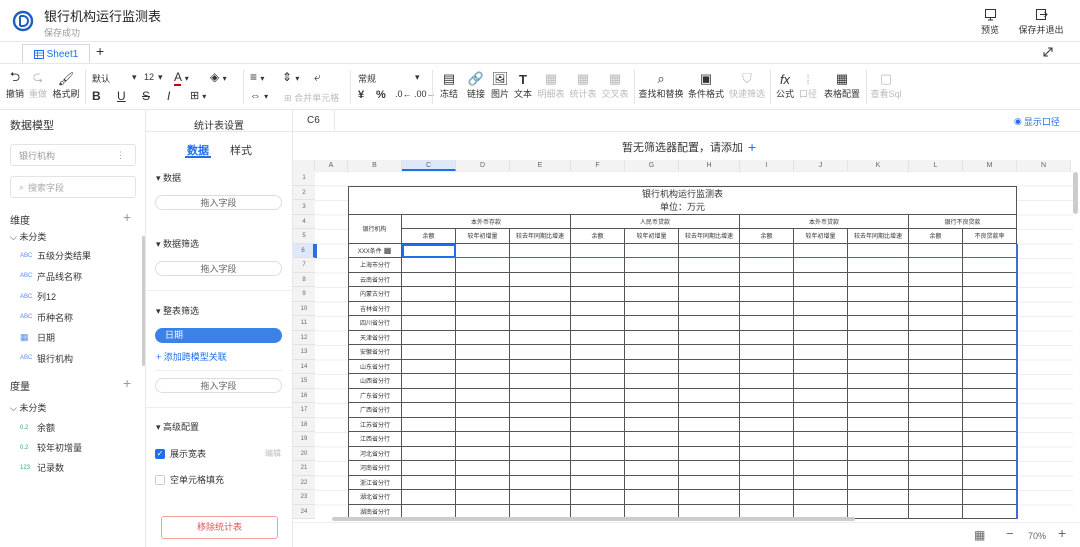 The width and height of the screenshot is (1080, 547). What do you see at coordinates (28, 236) in the screenshot?
I see `dim-group: ⌵ 未分类` at bounding box center [28, 236].